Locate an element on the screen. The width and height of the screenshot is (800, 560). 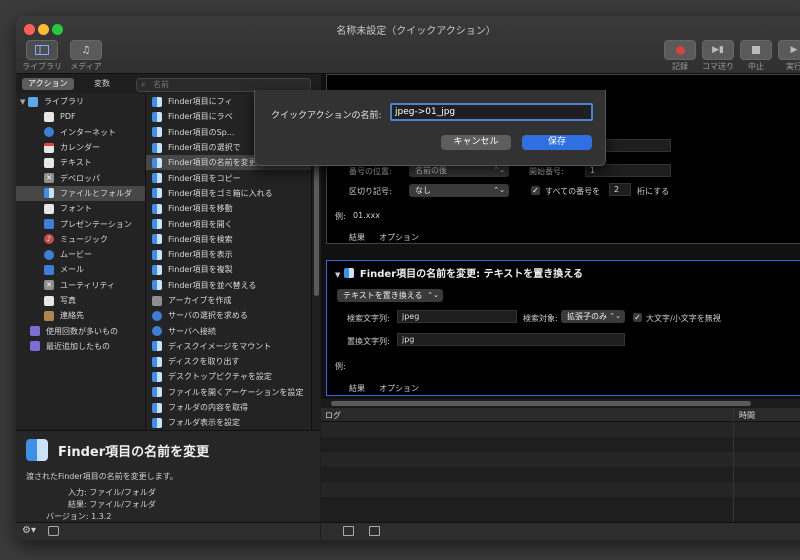
right-footer-bar is located at coordinates (560, 531).